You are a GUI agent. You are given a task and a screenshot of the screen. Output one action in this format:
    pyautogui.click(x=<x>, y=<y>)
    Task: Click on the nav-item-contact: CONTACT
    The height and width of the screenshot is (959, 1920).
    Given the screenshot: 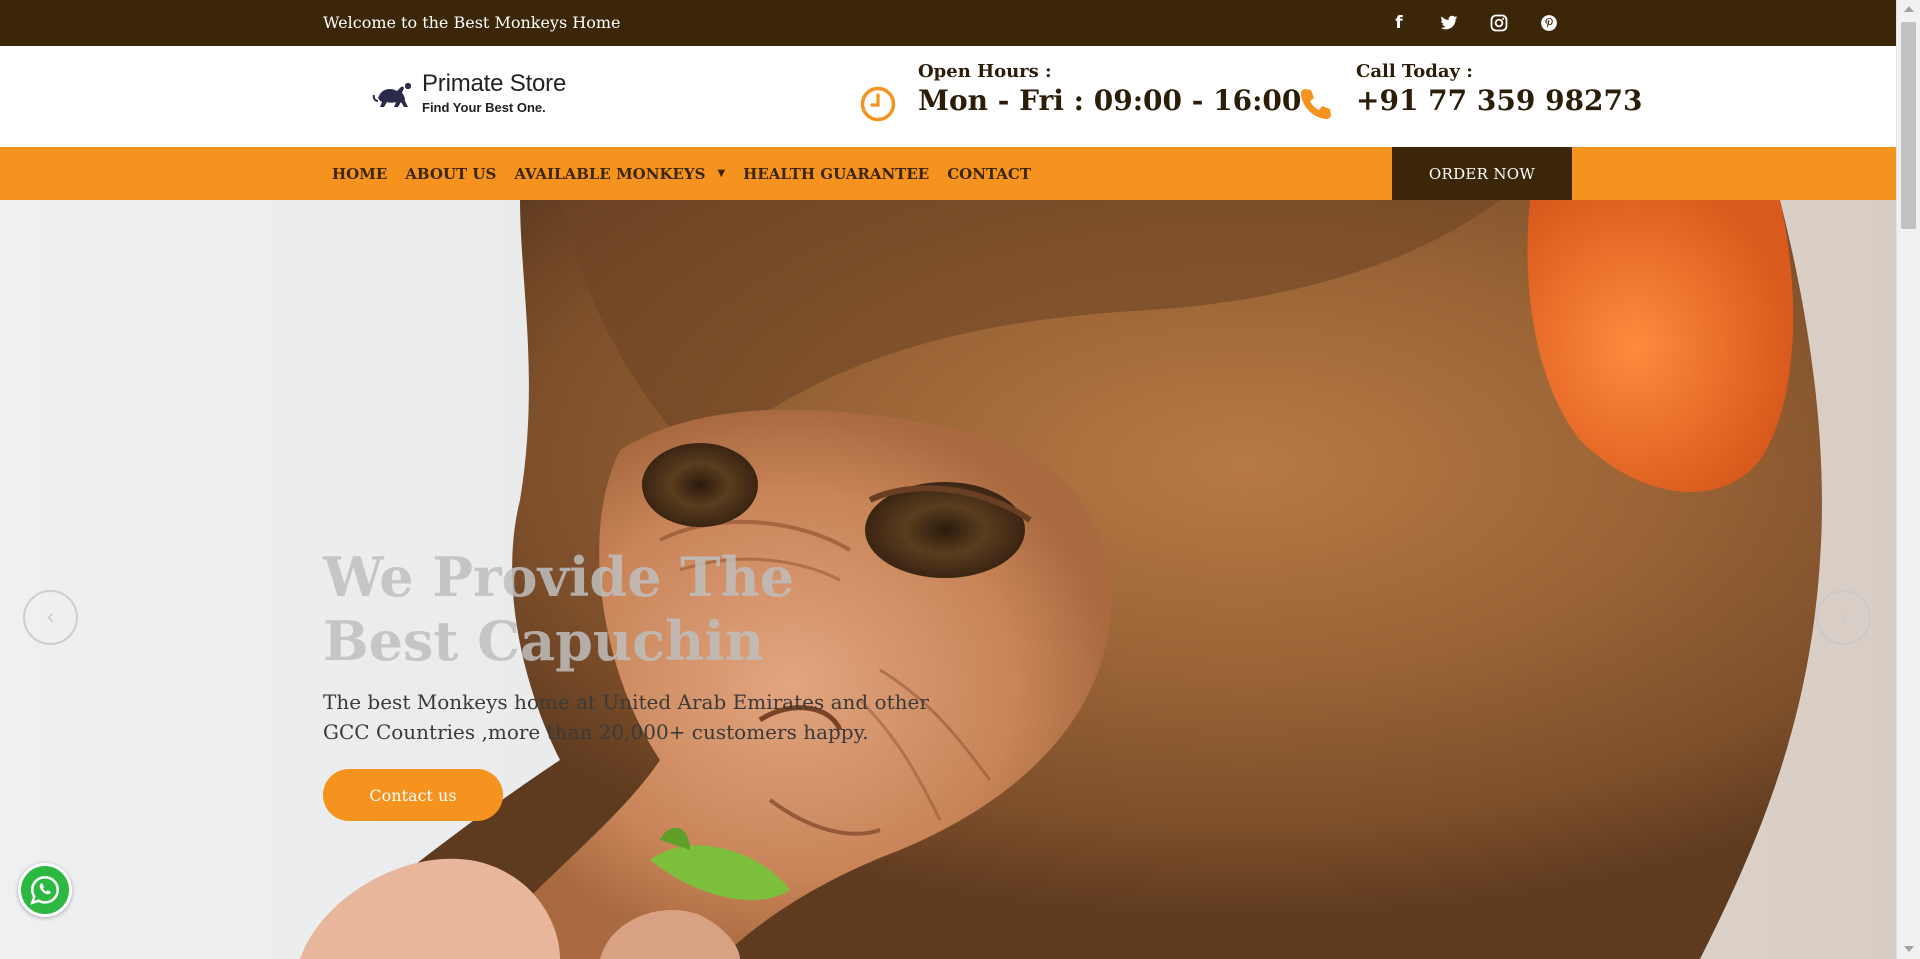 What is the action you would take?
    pyautogui.click(x=989, y=174)
    